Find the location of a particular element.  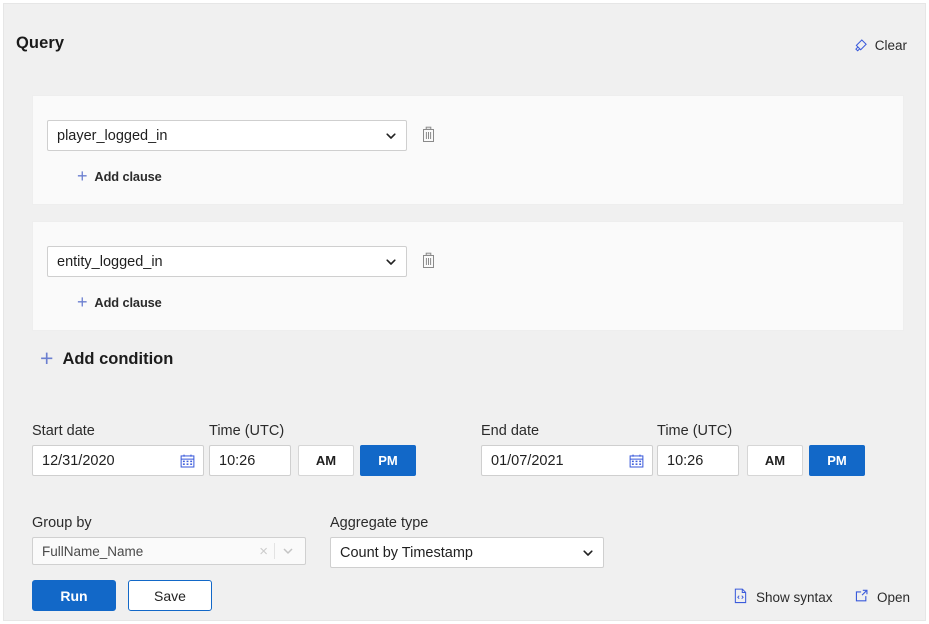

end-date-input: 01/07/2021 is located at coordinates (567, 460).